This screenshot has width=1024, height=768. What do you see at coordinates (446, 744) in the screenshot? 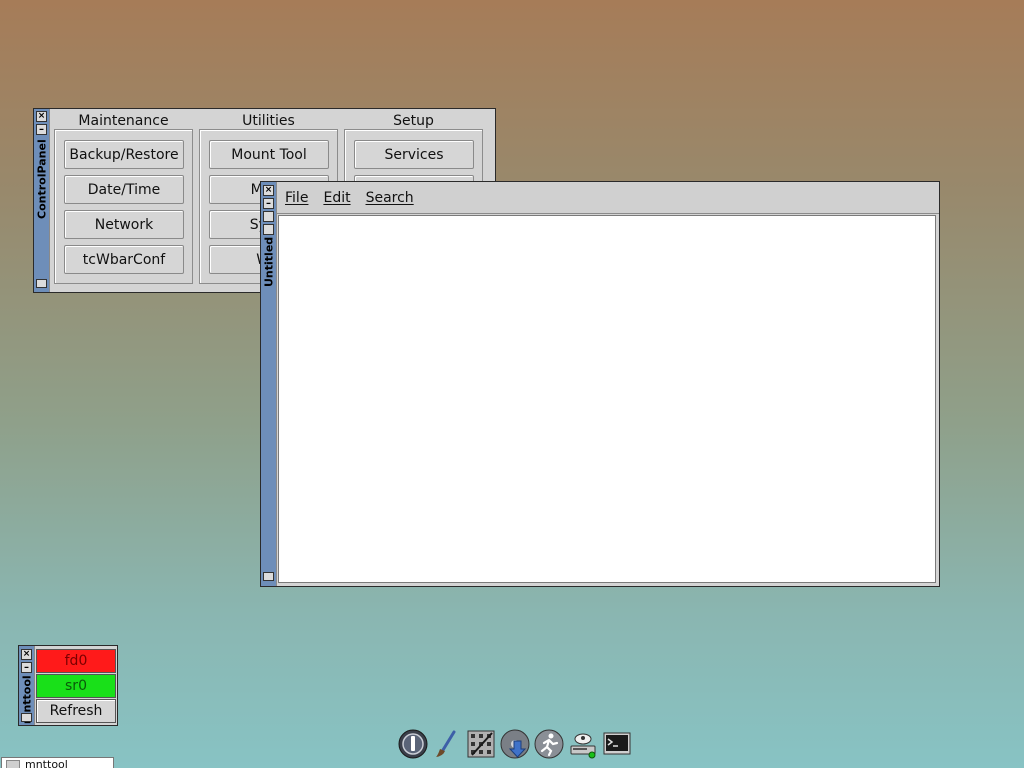
I see `paintbrush-icon` at bounding box center [446, 744].